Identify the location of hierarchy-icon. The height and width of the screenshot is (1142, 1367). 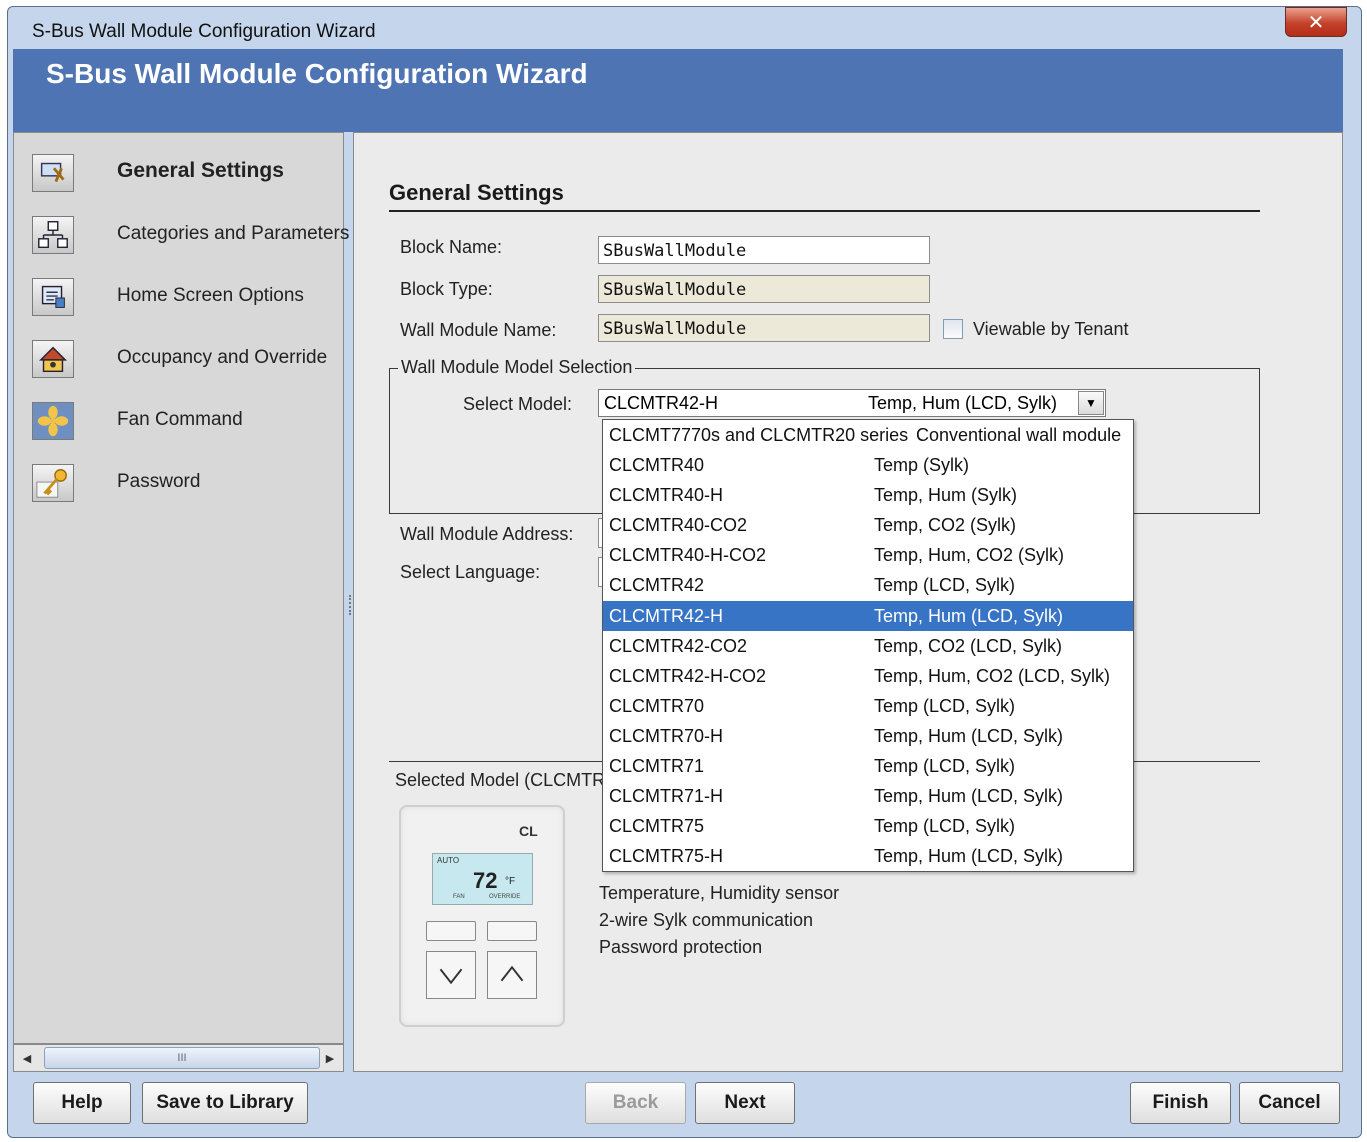
(53, 235).